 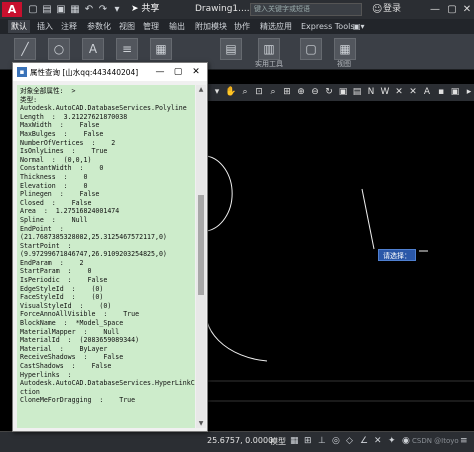 What do you see at coordinates (54, 176) in the screenshot?
I see `property-line: Thickness : 0` at bounding box center [54, 176].